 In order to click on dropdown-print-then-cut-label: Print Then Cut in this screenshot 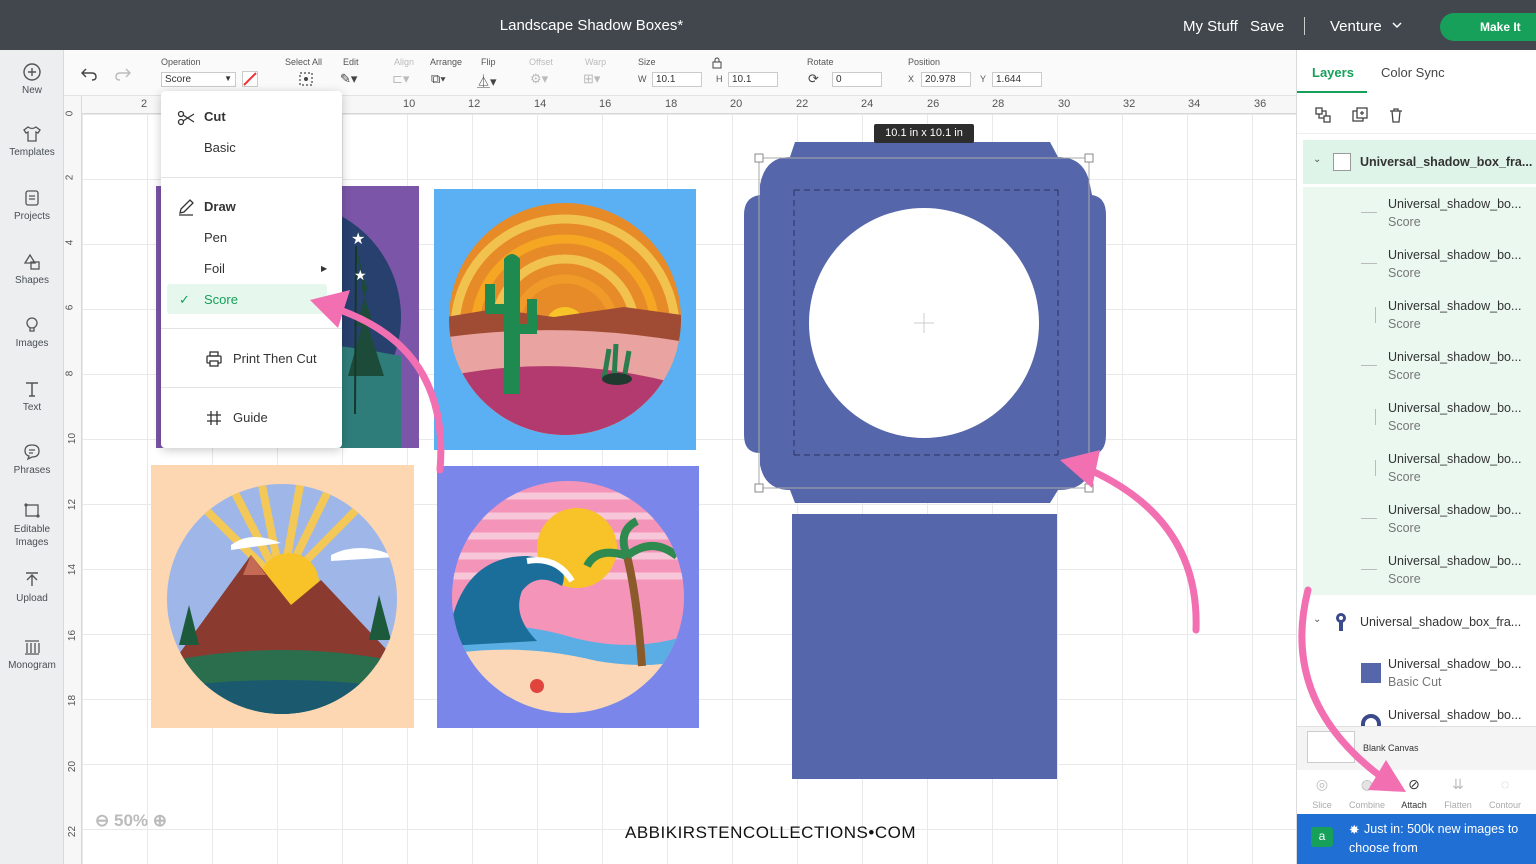, I will do `click(275, 358)`.